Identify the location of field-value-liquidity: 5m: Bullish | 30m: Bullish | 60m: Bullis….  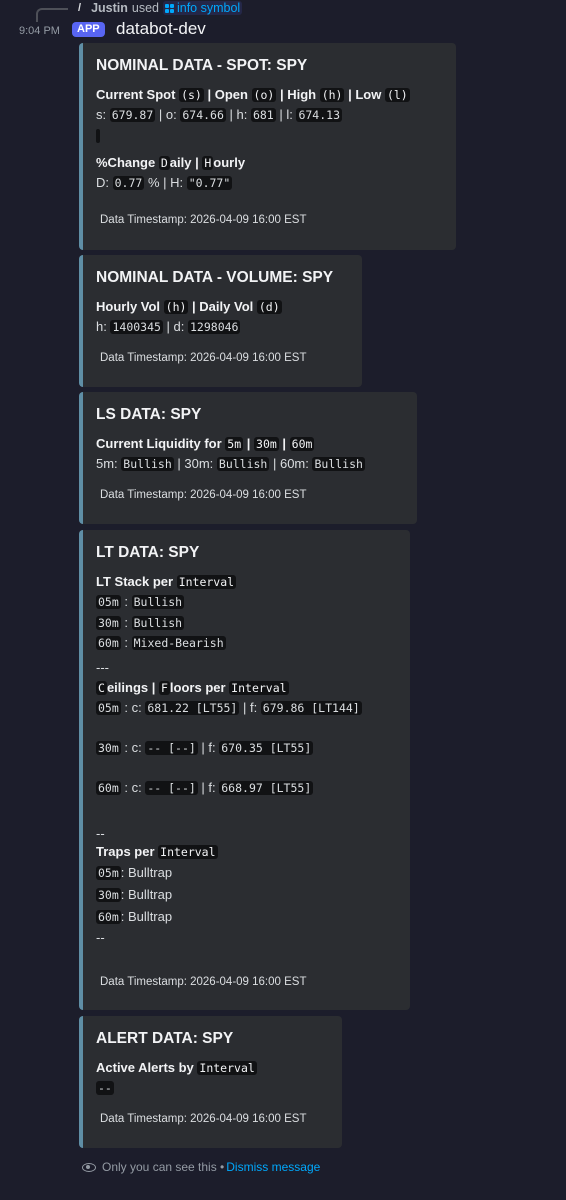
(230, 463).